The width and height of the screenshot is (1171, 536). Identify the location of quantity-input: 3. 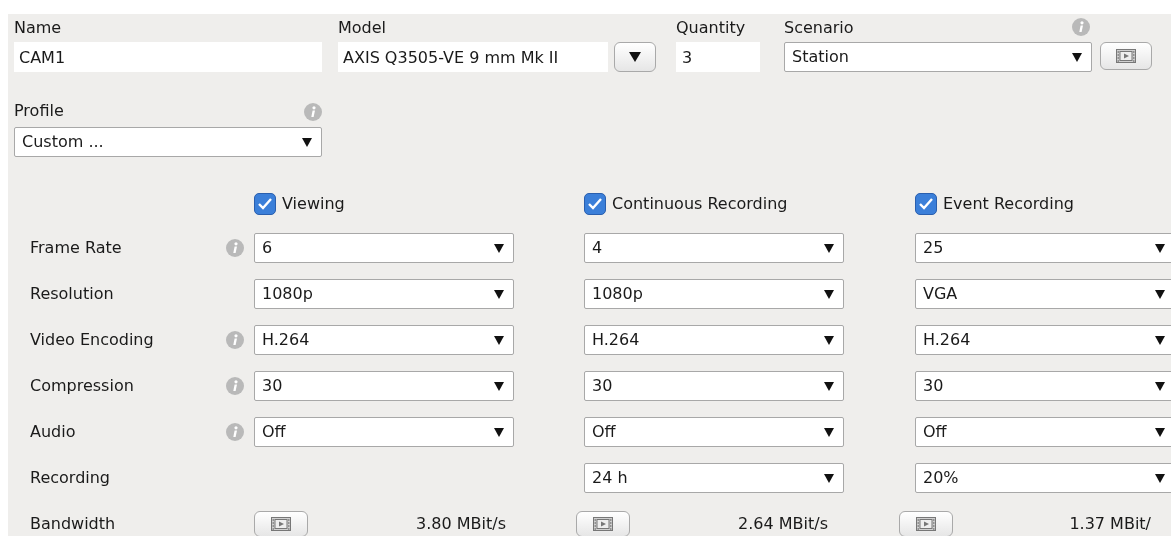
(718, 57).